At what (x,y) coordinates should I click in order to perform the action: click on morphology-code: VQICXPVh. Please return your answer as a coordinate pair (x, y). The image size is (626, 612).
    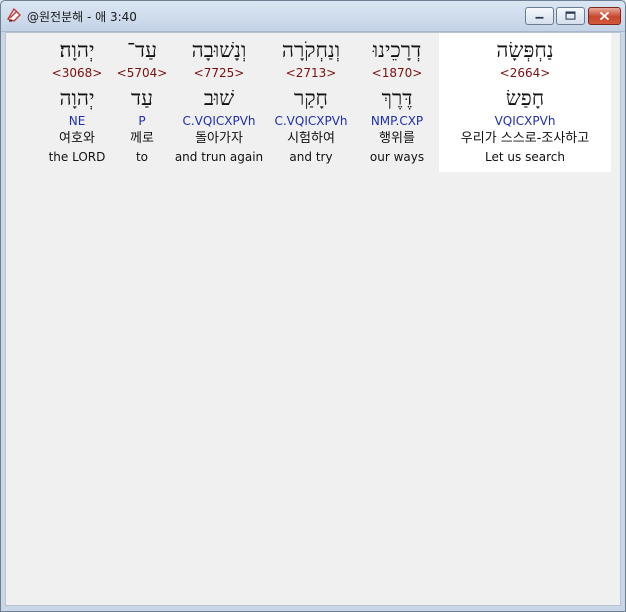
    Looking at the image, I should click on (525, 121).